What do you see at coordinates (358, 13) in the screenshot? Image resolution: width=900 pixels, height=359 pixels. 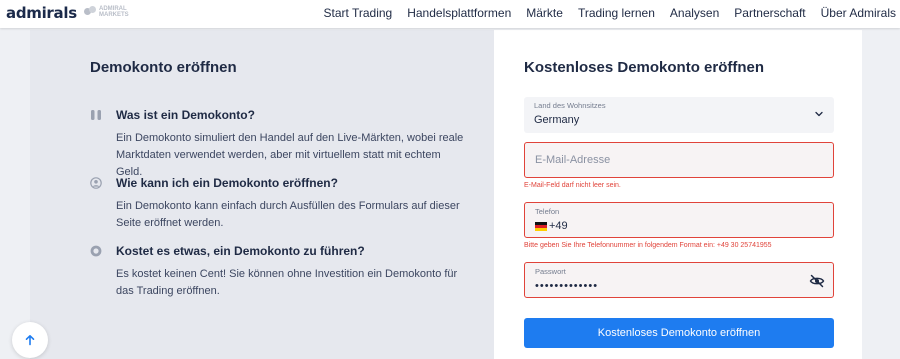 I see `nav-start-trading: Start Trading` at bounding box center [358, 13].